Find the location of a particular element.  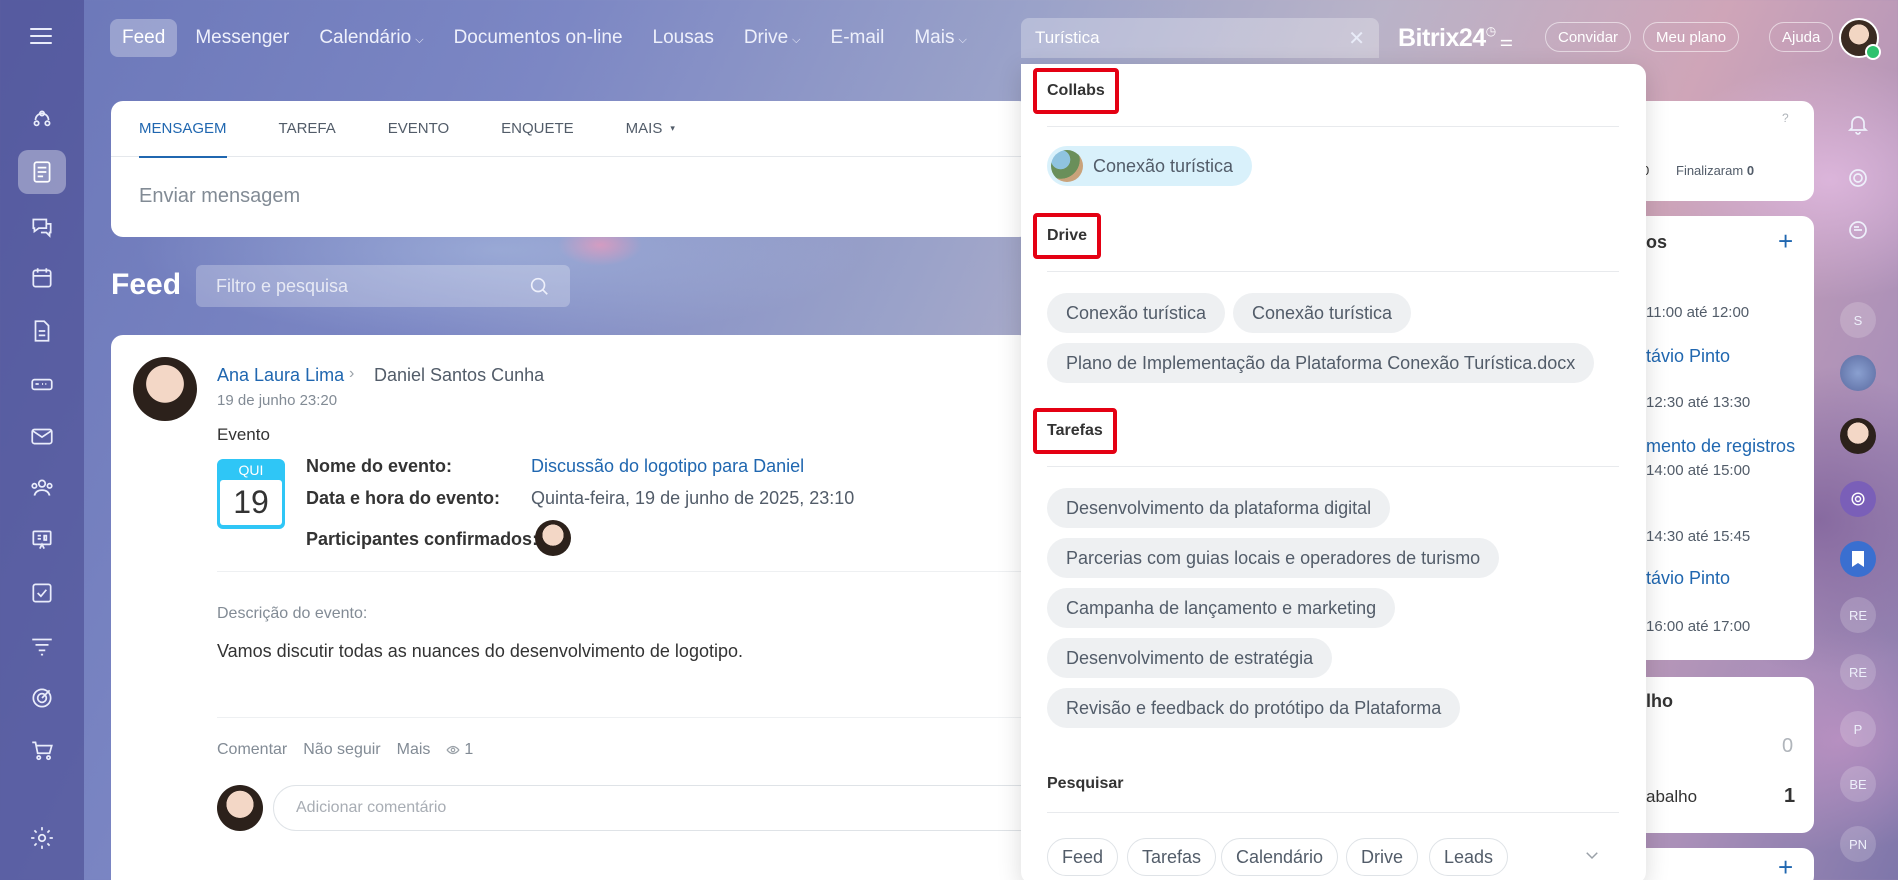

task-result: Desenvolvimento de estratégia is located at coordinates (1190, 658).